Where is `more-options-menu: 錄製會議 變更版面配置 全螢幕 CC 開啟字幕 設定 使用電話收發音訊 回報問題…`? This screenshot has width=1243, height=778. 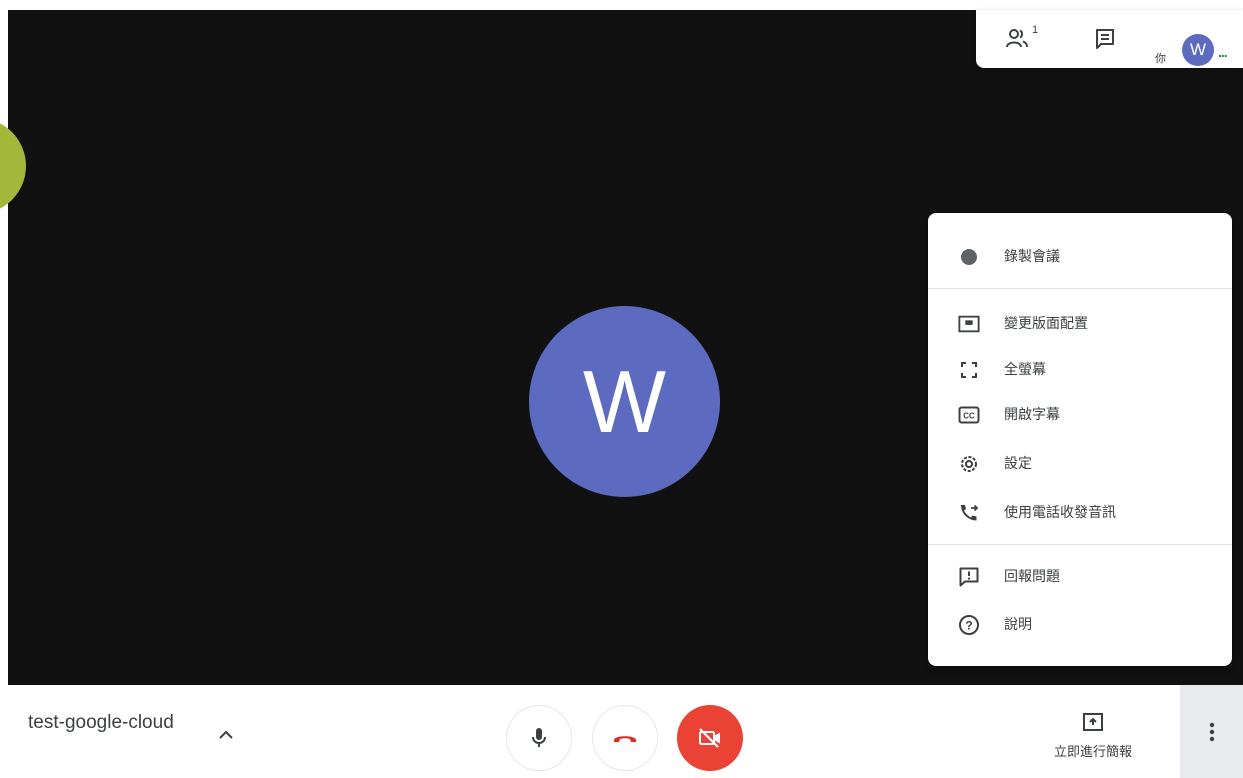
more-options-menu: 錄製會議 變更版面配置 全螢幕 CC 開啟字幕 設定 使用電話收發音訊 回報問題… is located at coordinates (1080, 439).